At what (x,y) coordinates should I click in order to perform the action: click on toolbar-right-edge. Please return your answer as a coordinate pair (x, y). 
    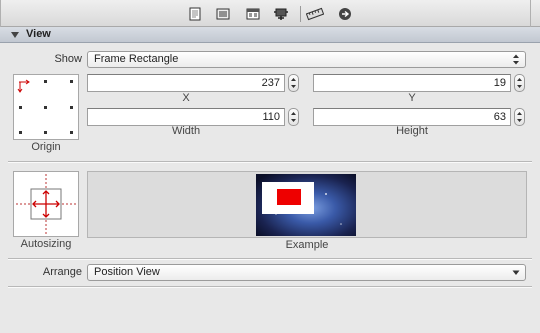
    Looking at the image, I should click on (530, 13).